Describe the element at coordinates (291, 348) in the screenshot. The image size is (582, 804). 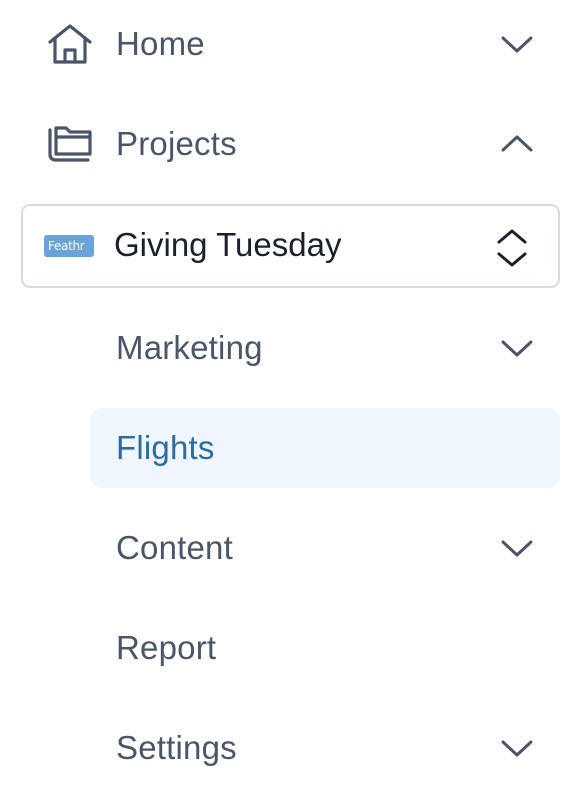
I see `nav-item-marketing: Marketing` at that location.